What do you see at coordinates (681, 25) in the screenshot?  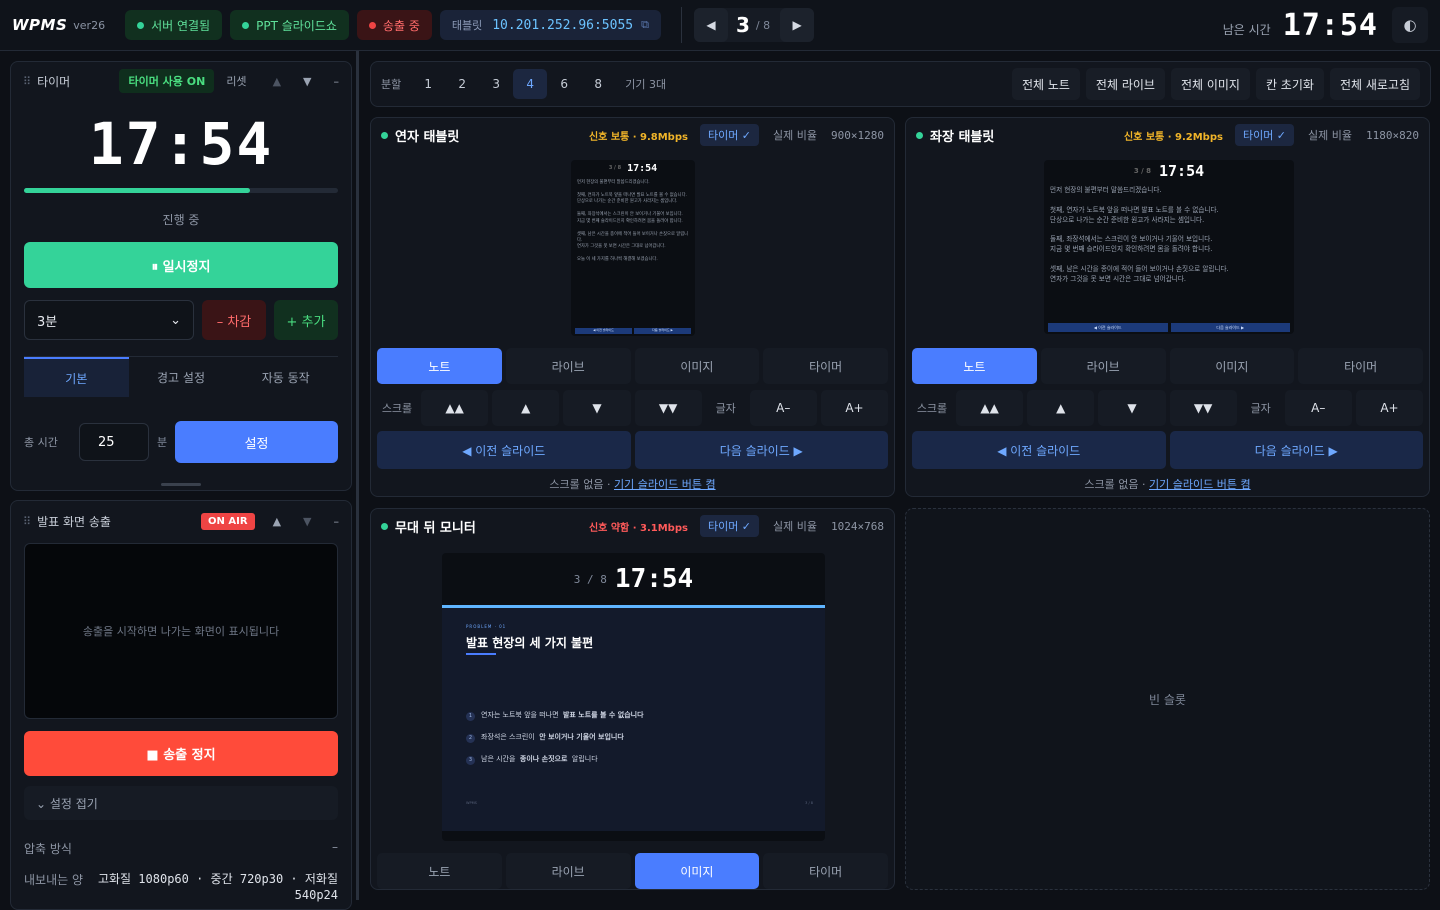 I see `divider` at bounding box center [681, 25].